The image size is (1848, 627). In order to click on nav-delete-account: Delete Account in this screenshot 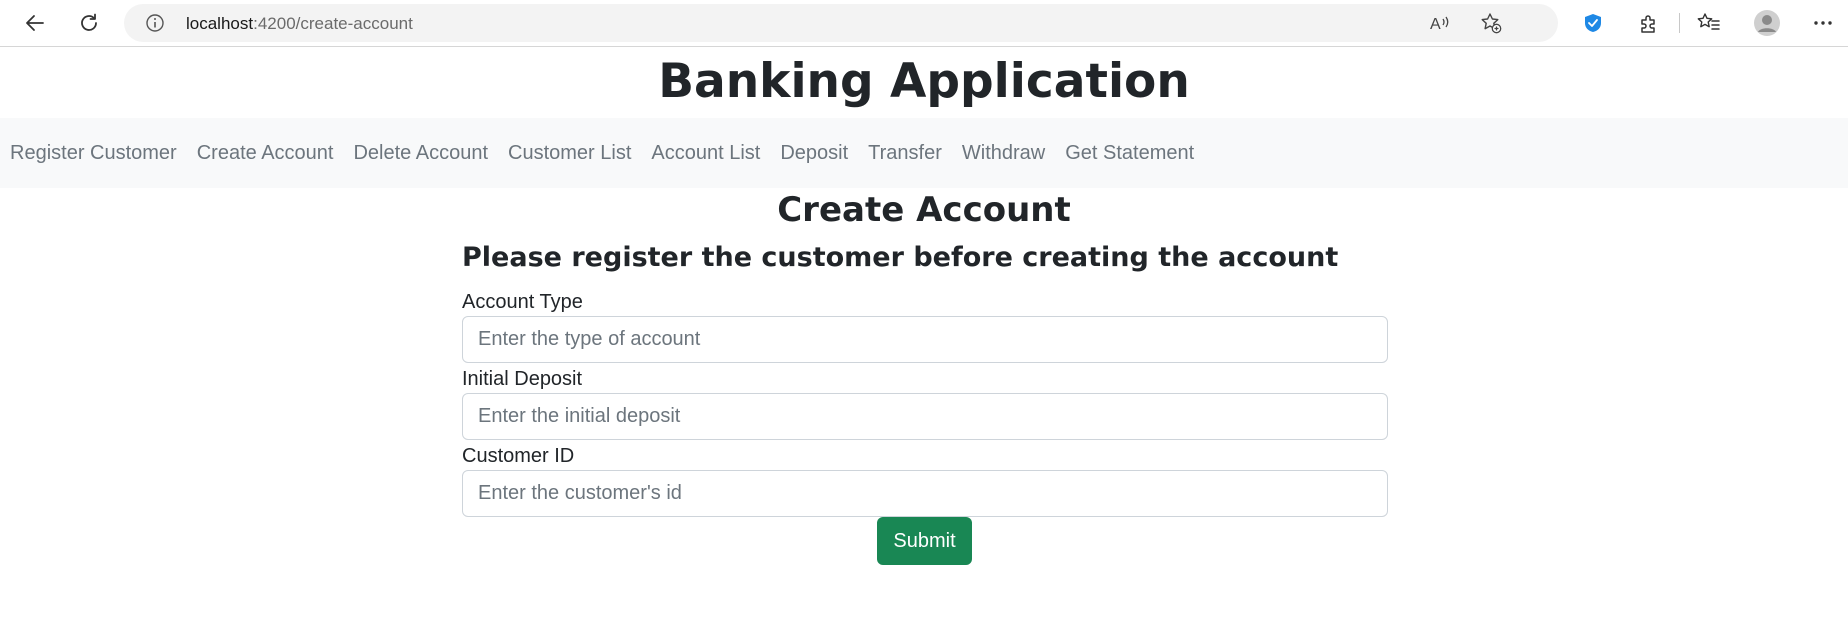, I will do `click(420, 153)`.